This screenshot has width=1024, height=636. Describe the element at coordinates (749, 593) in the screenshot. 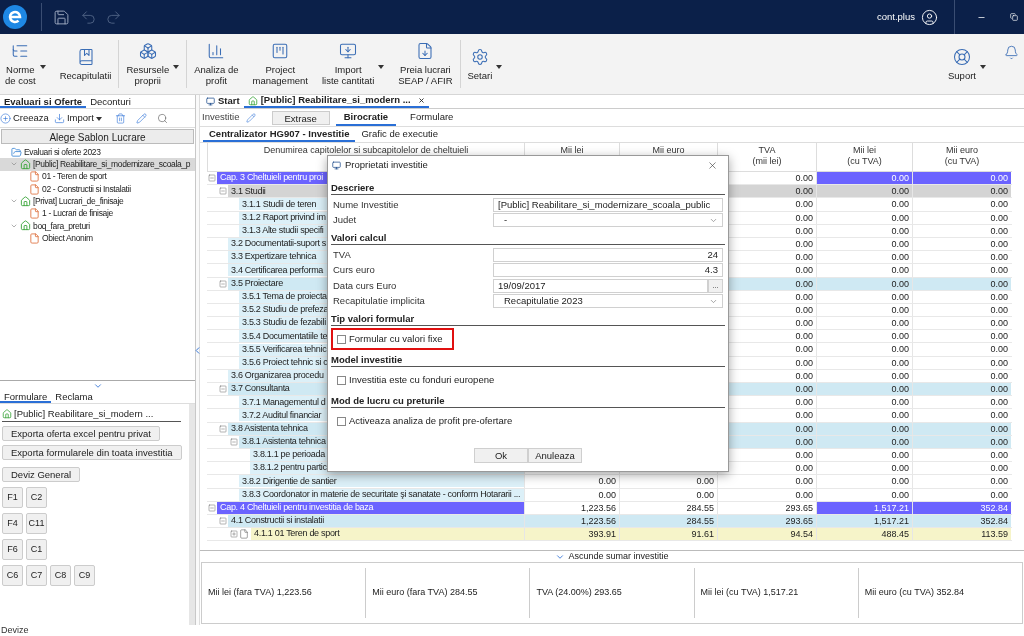

I see `summary-value: Mii lei (cu TVA) 1,517.21` at that location.